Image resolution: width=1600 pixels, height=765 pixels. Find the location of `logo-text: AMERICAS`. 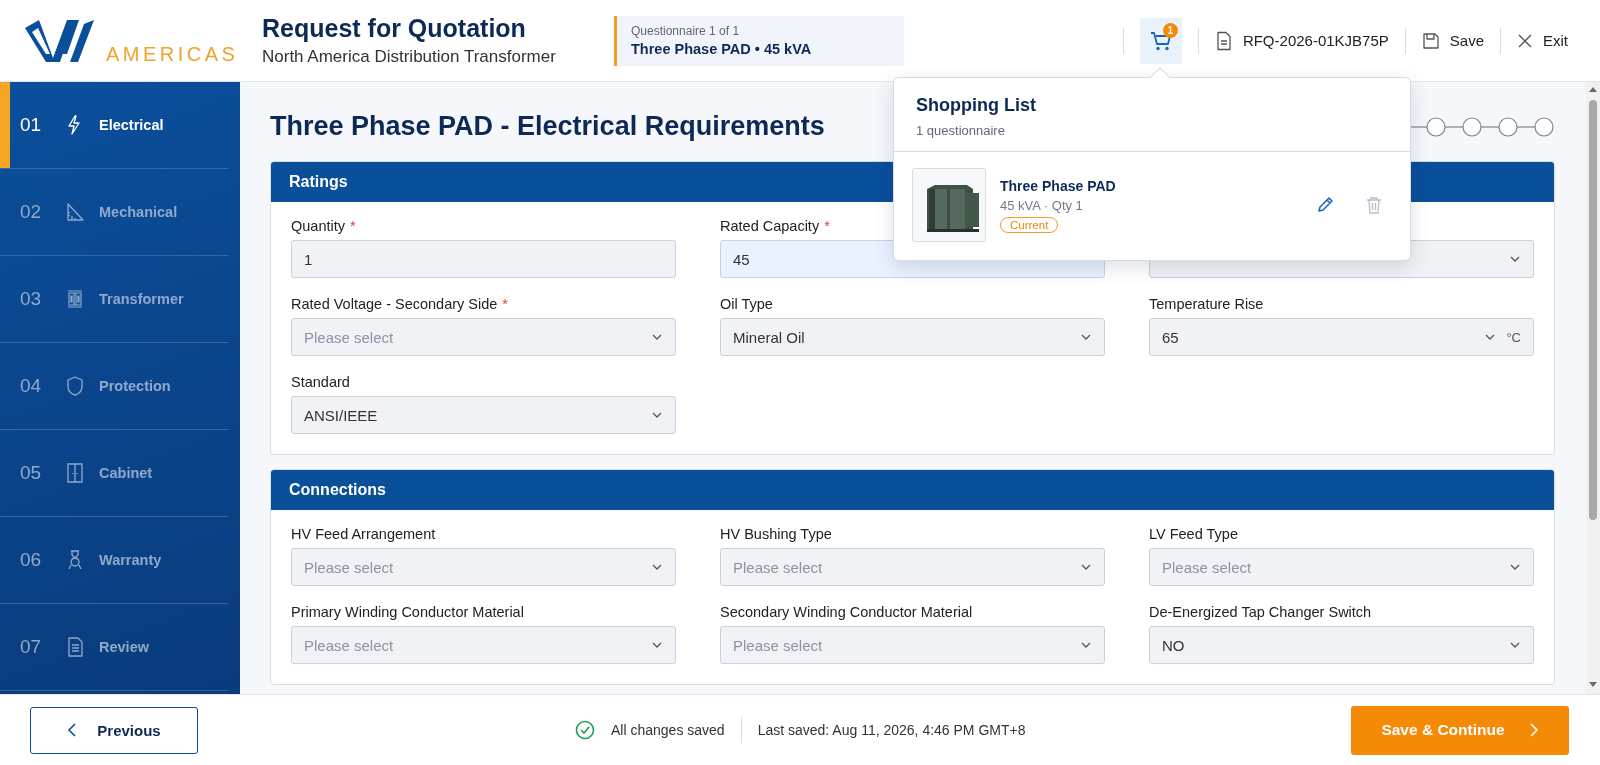

logo-text: AMERICAS is located at coordinates (172, 54).